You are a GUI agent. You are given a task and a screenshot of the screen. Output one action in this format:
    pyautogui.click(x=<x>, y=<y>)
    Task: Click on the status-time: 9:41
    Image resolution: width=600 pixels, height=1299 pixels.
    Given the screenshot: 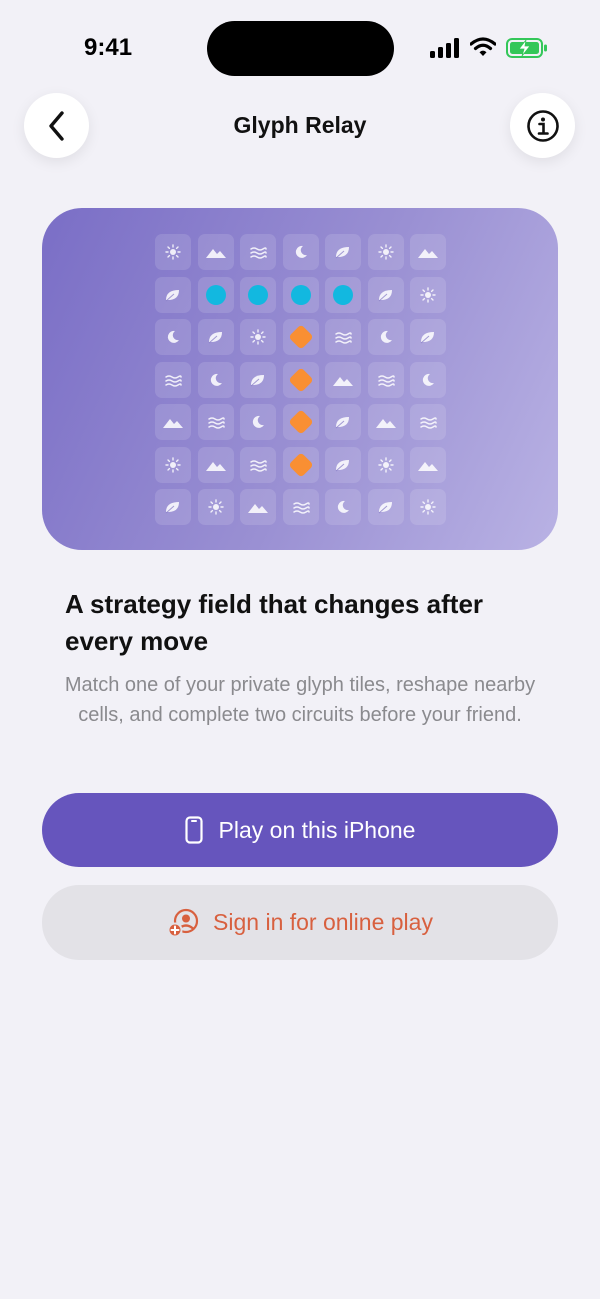 What is the action you would take?
    pyautogui.click(x=108, y=47)
    